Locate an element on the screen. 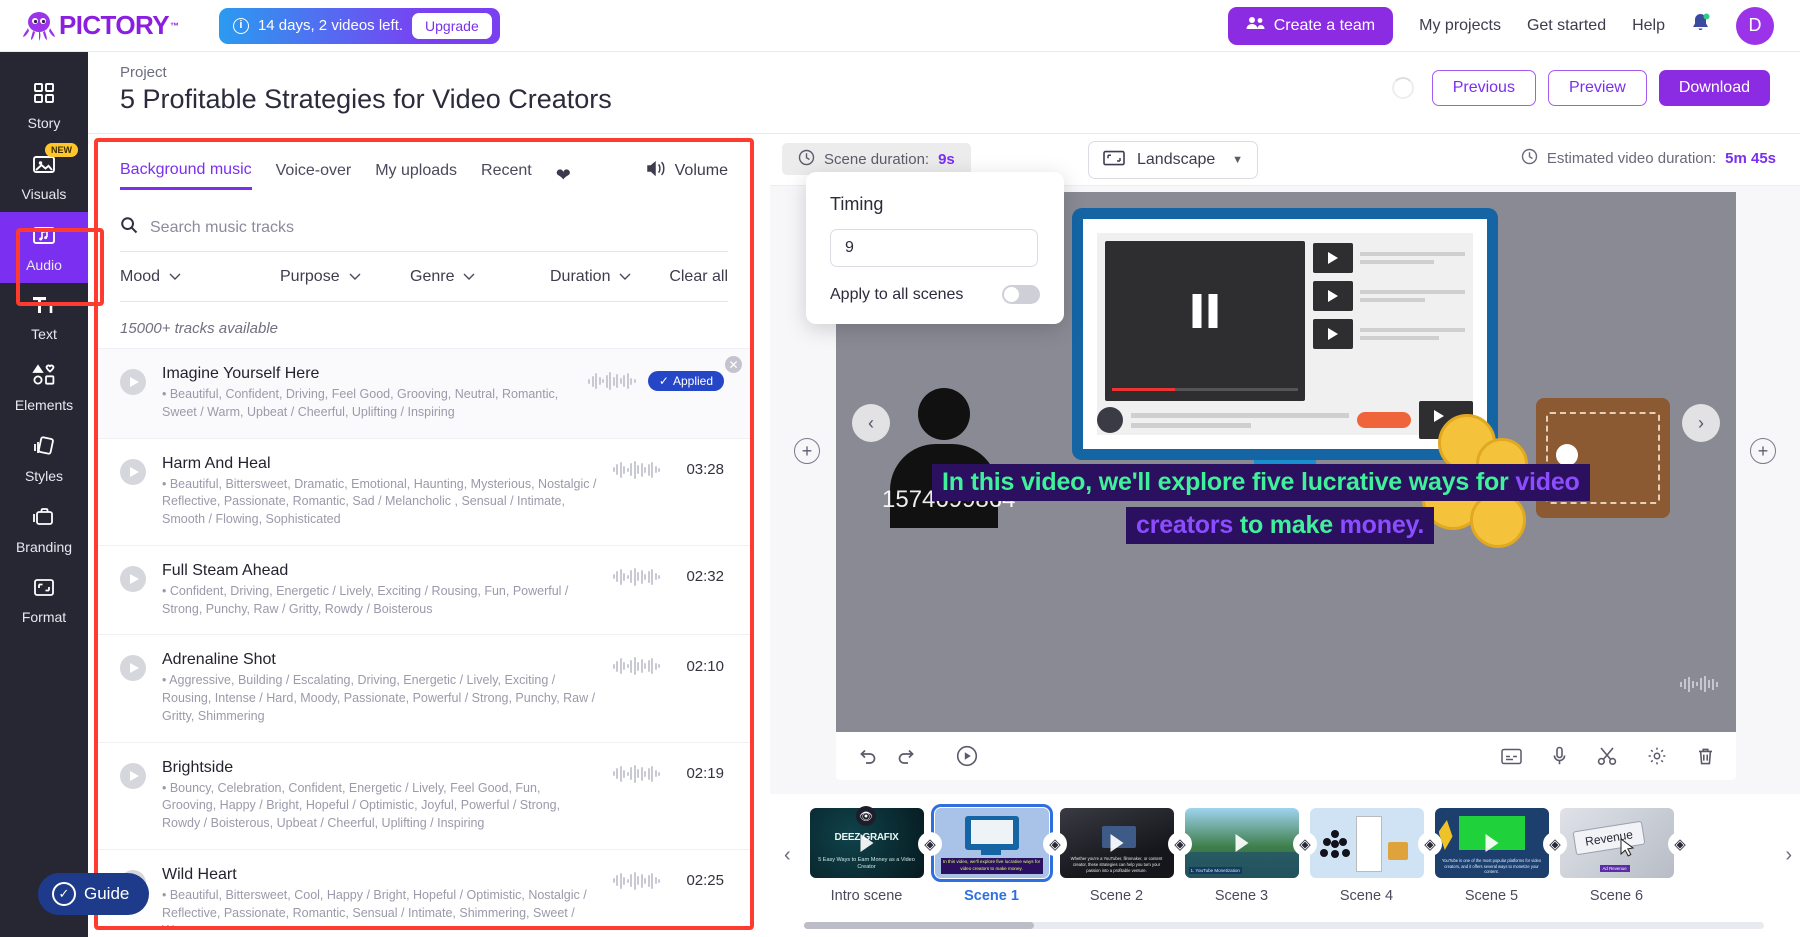 Image resolution: width=1800 pixels, height=937 pixels. previous-scene-arrow: ‹ is located at coordinates (871, 423).